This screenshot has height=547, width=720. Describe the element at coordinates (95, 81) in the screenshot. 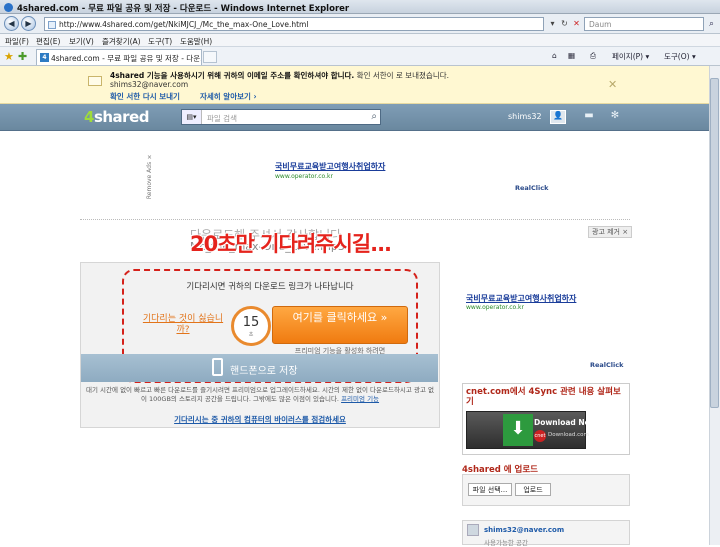

I see `envelope-icon` at that location.